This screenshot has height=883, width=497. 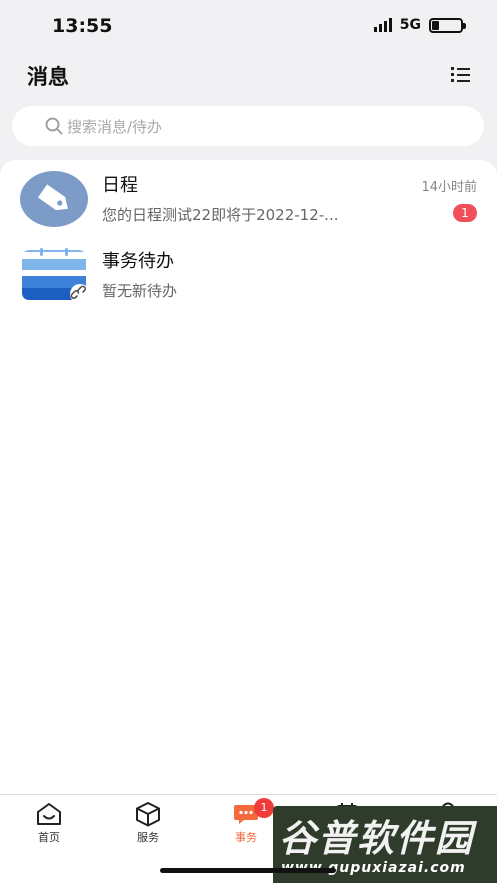 I want to click on unread-badge: 1, so click(x=465, y=213).